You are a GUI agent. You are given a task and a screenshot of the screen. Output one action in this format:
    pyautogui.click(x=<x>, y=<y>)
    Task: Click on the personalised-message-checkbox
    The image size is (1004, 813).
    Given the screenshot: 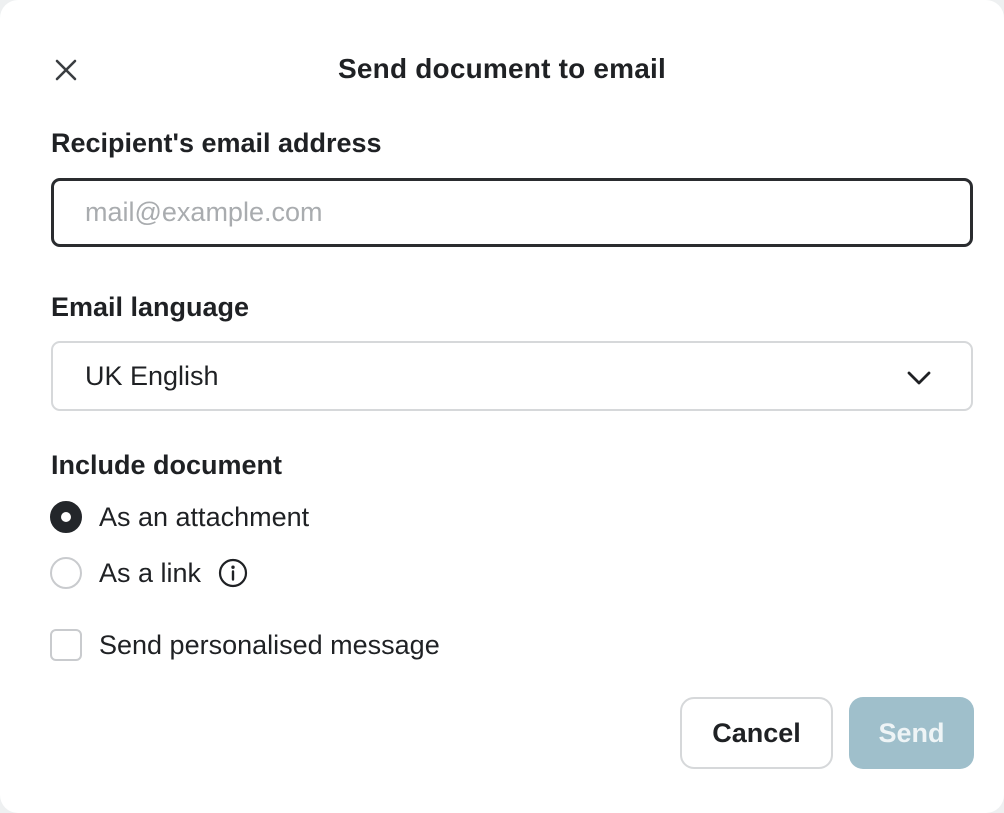 What is the action you would take?
    pyautogui.click(x=66, y=645)
    